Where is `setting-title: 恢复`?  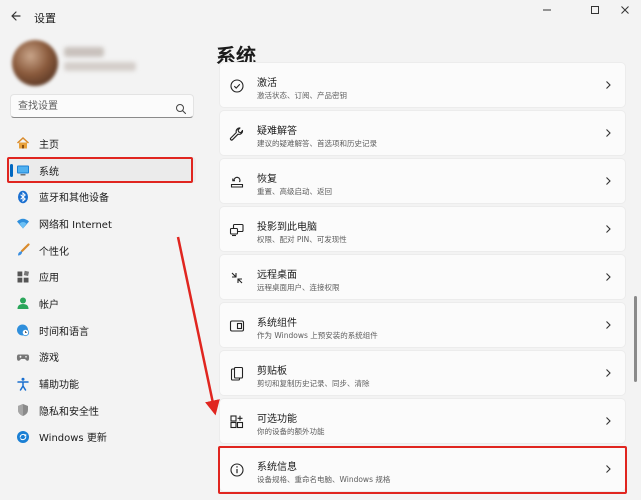 setting-title: 恢复 is located at coordinates (267, 179).